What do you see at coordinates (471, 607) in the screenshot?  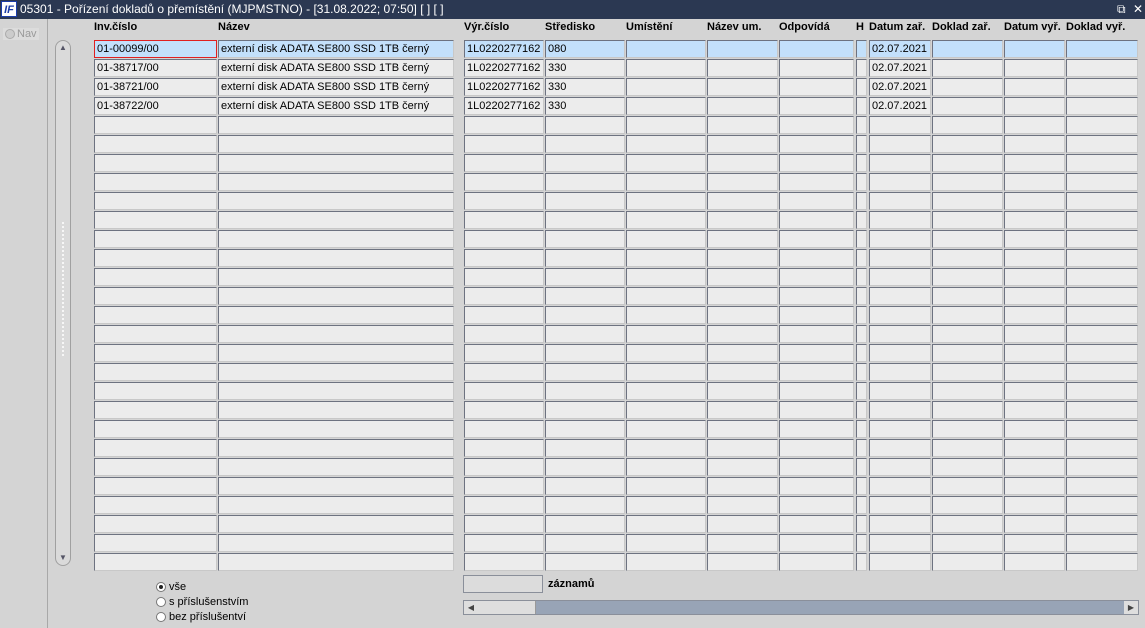 I see `scroll-left-button: ◀` at bounding box center [471, 607].